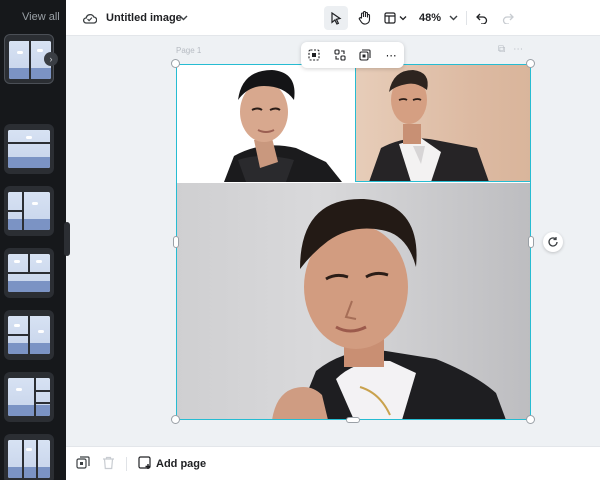 Image resolution: width=600 pixels, height=480 pixels. I want to click on toolbar-divider, so click(466, 18).